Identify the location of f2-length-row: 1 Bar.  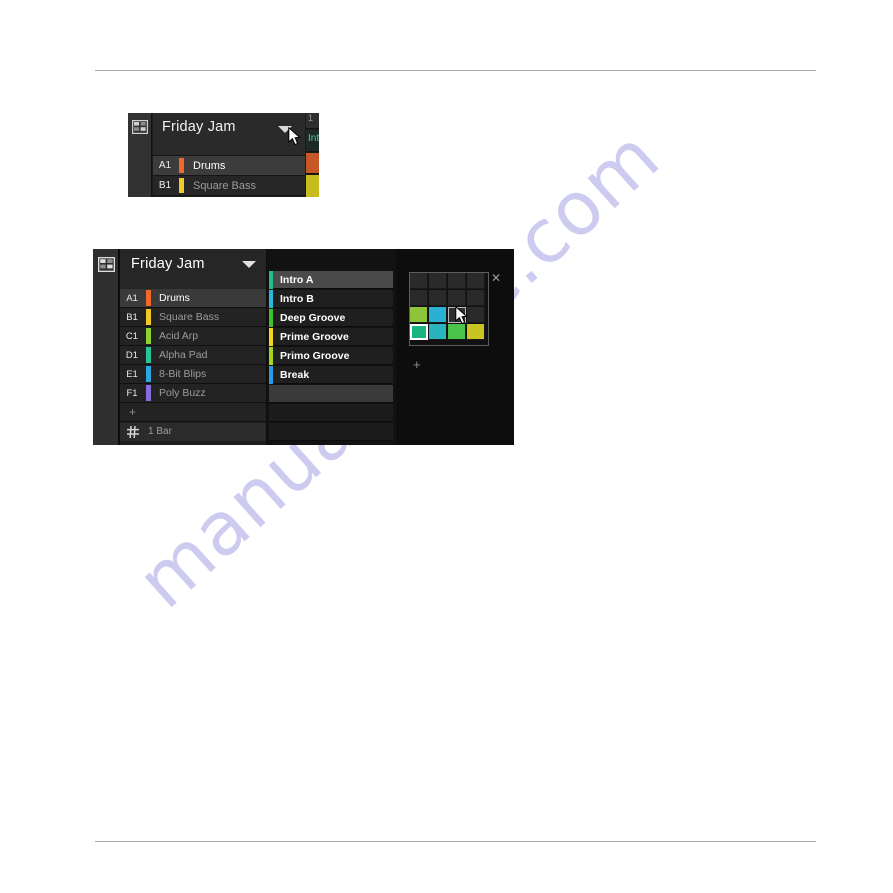
(193, 432).